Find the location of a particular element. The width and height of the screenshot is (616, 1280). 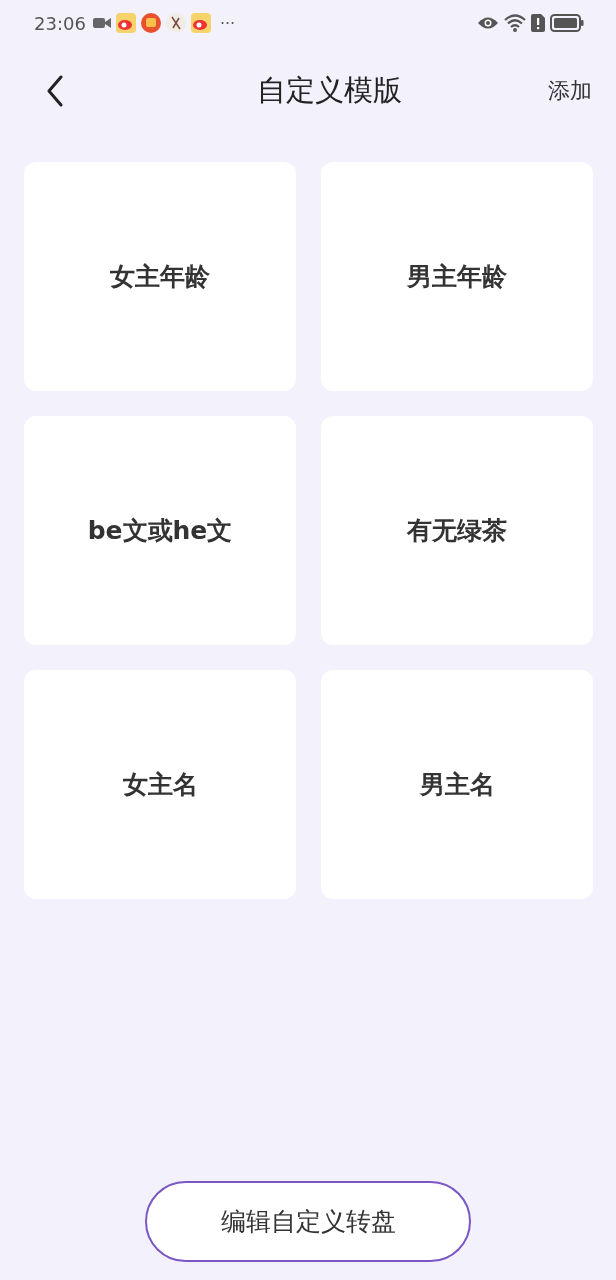

status-time: 23:06 is located at coordinates (60, 23).